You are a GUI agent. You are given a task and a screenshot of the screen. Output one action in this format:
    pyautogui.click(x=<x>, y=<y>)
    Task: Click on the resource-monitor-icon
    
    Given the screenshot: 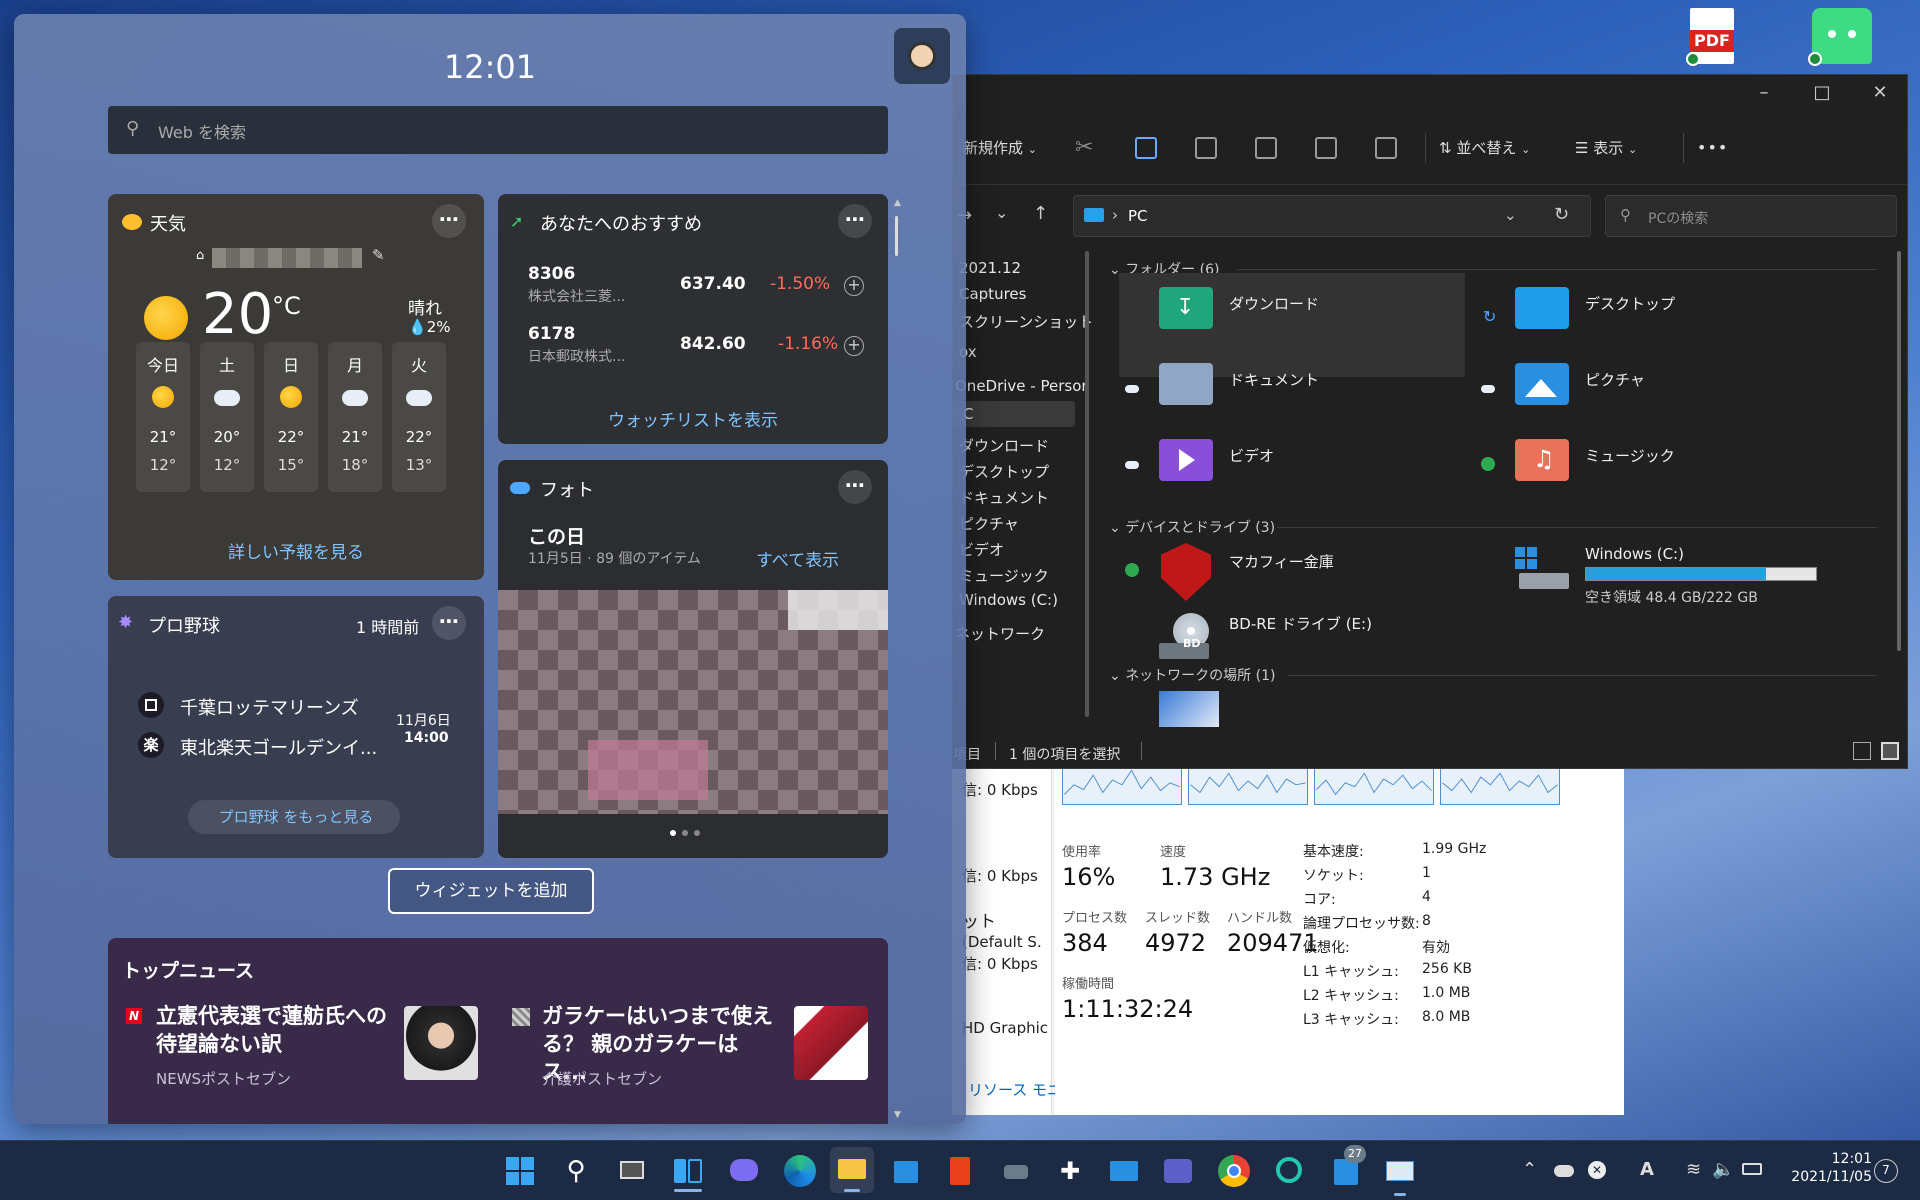 What is the action you would take?
    pyautogui.click(x=1400, y=1173)
    